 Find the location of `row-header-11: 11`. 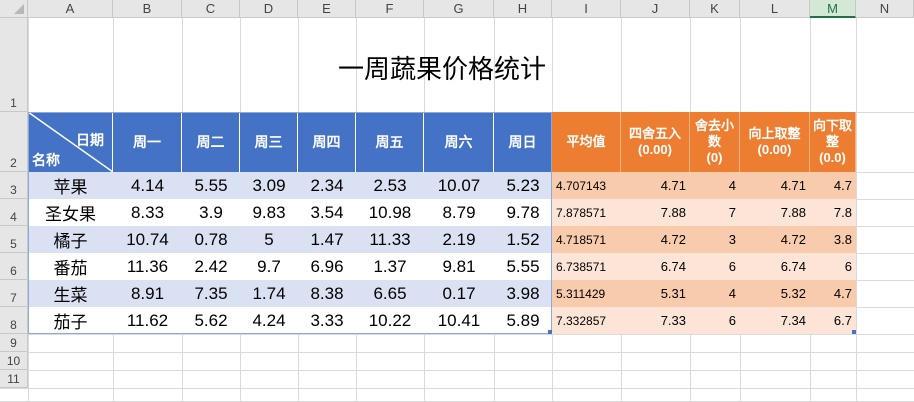

row-header-11: 11 is located at coordinates (14, 379).